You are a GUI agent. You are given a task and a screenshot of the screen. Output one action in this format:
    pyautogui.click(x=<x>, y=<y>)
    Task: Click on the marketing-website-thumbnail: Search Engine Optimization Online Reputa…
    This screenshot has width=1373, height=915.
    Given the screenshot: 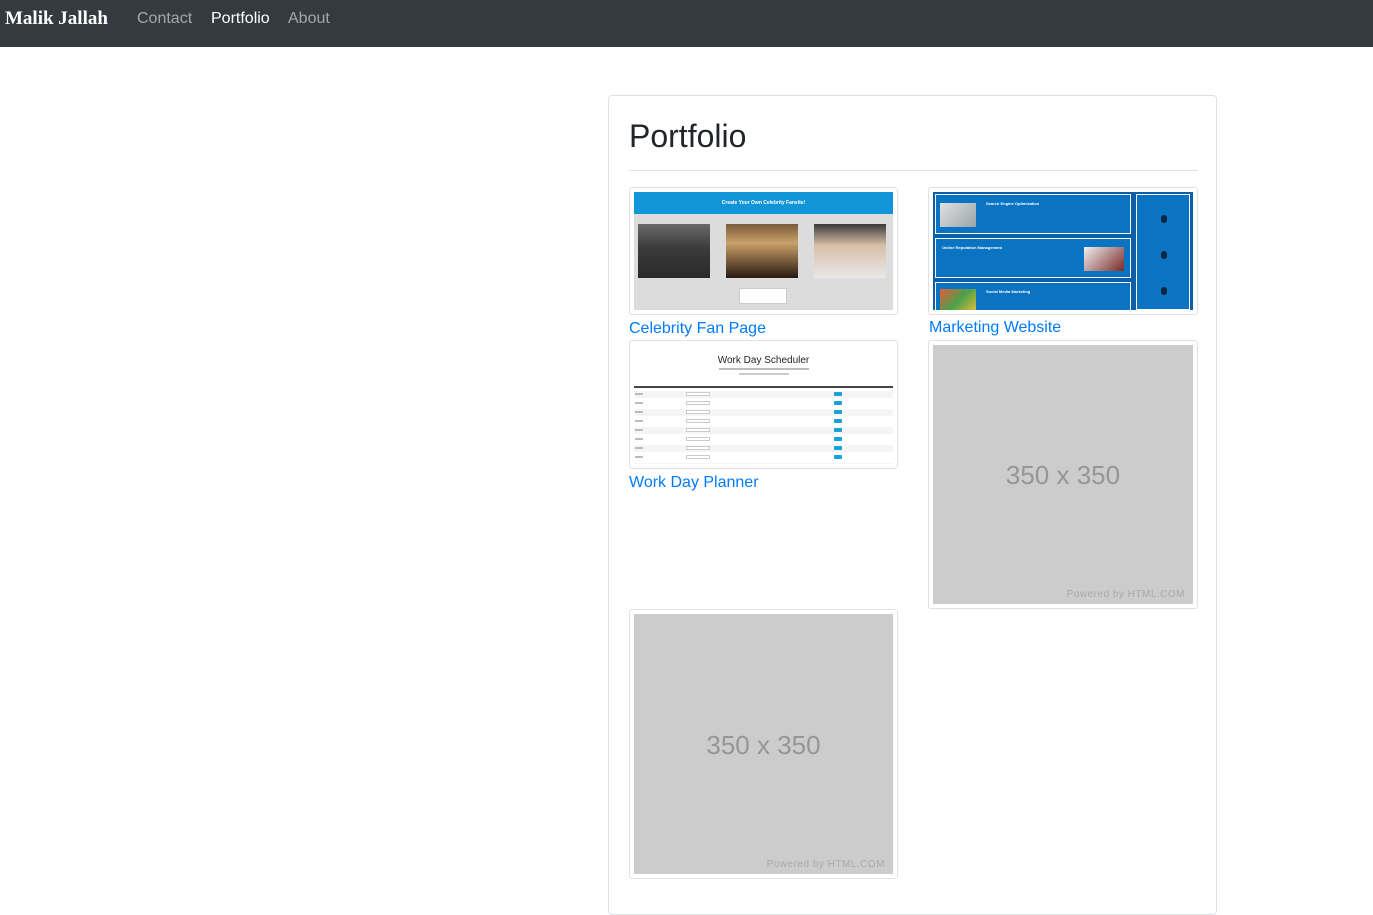 What is the action you would take?
    pyautogui.click(x=1063, y=251)
    